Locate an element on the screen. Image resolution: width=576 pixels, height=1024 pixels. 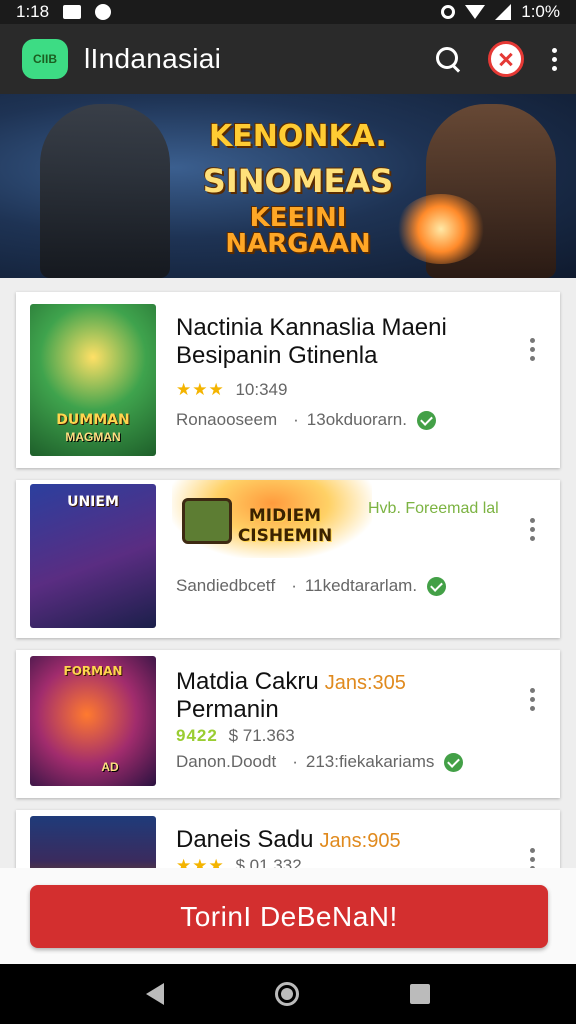
game-tag: Jans:905 is located at coordinates (360, 841).